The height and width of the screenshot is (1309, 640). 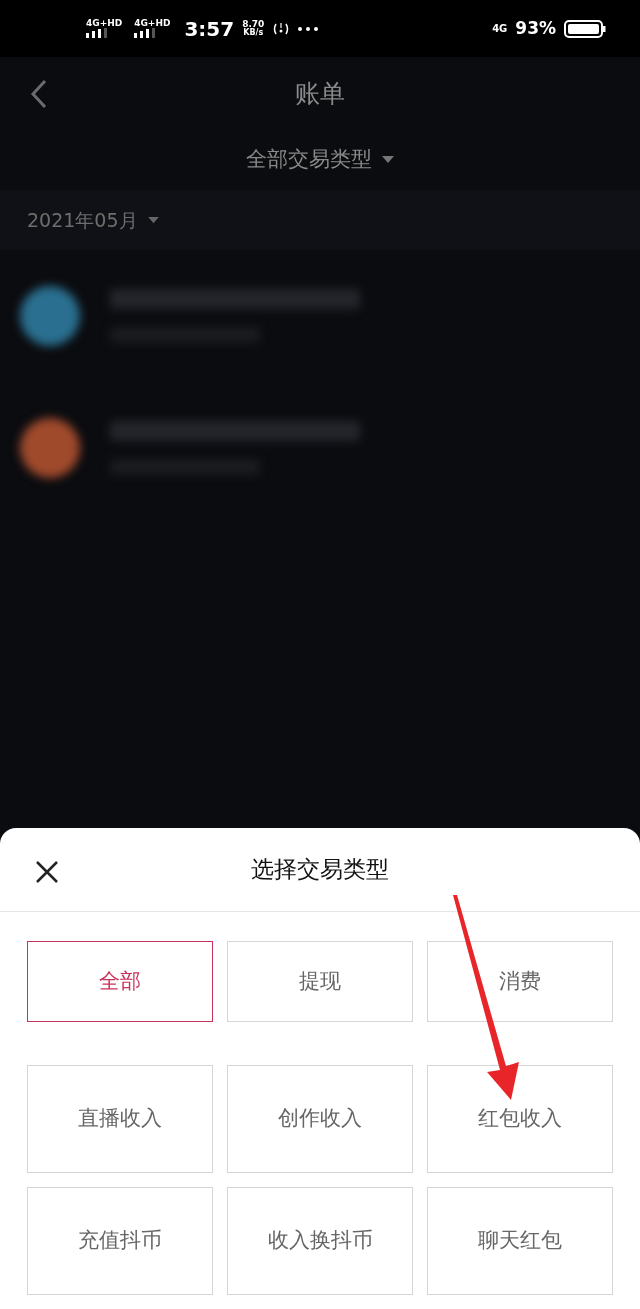 What do you see at coordinates (320, 870) in the screenshot?
I see `sheet-title: 选择交易类型` at bounding box center [320, 870].